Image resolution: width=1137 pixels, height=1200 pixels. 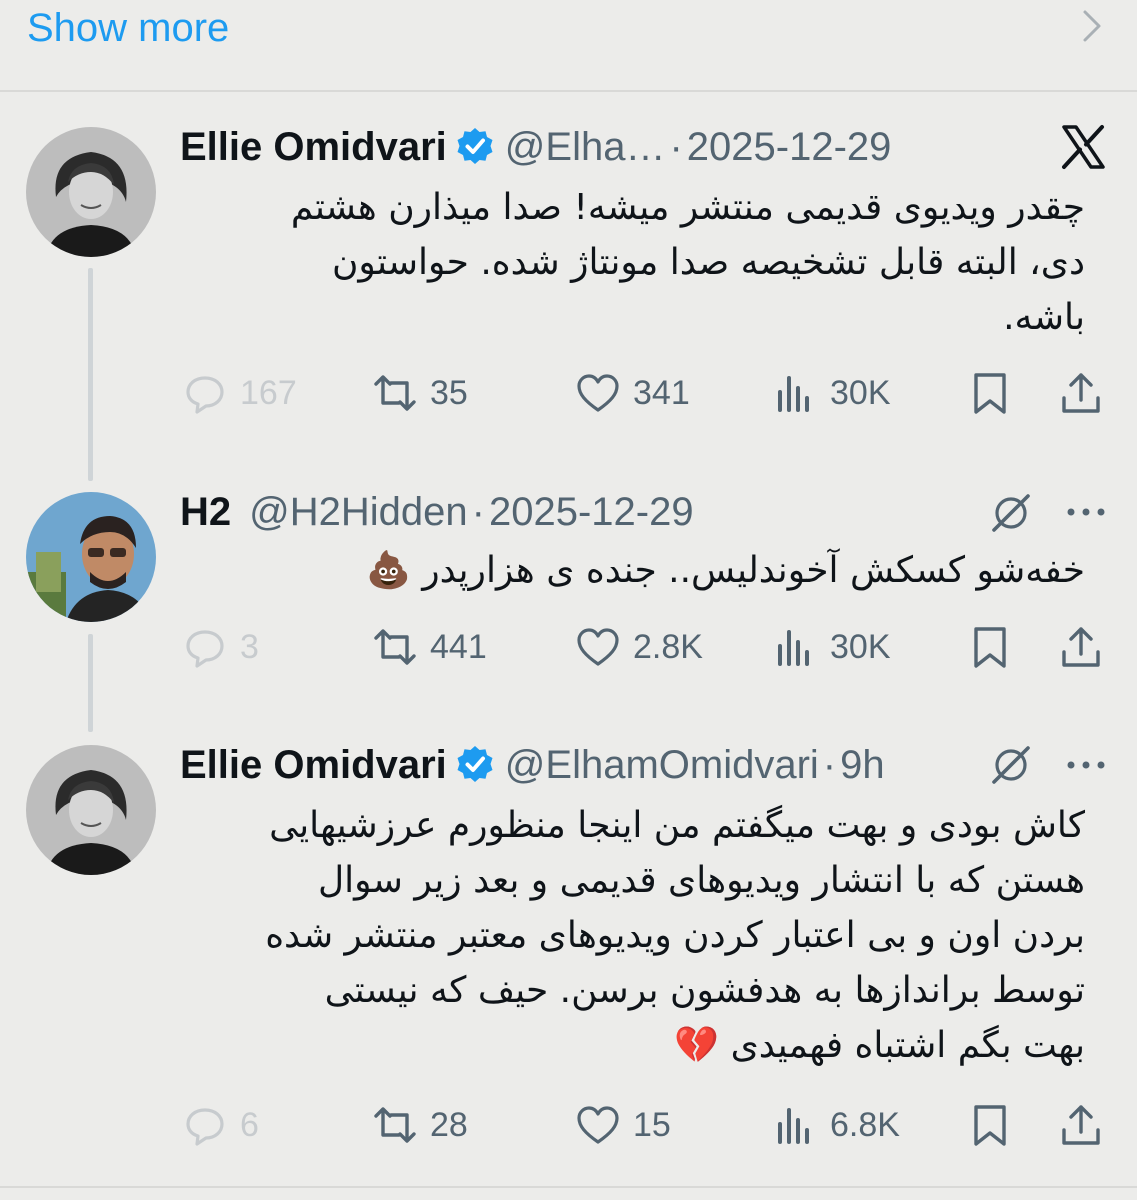 I want to click on x-logo-icon, so click(x=1083, y=147).